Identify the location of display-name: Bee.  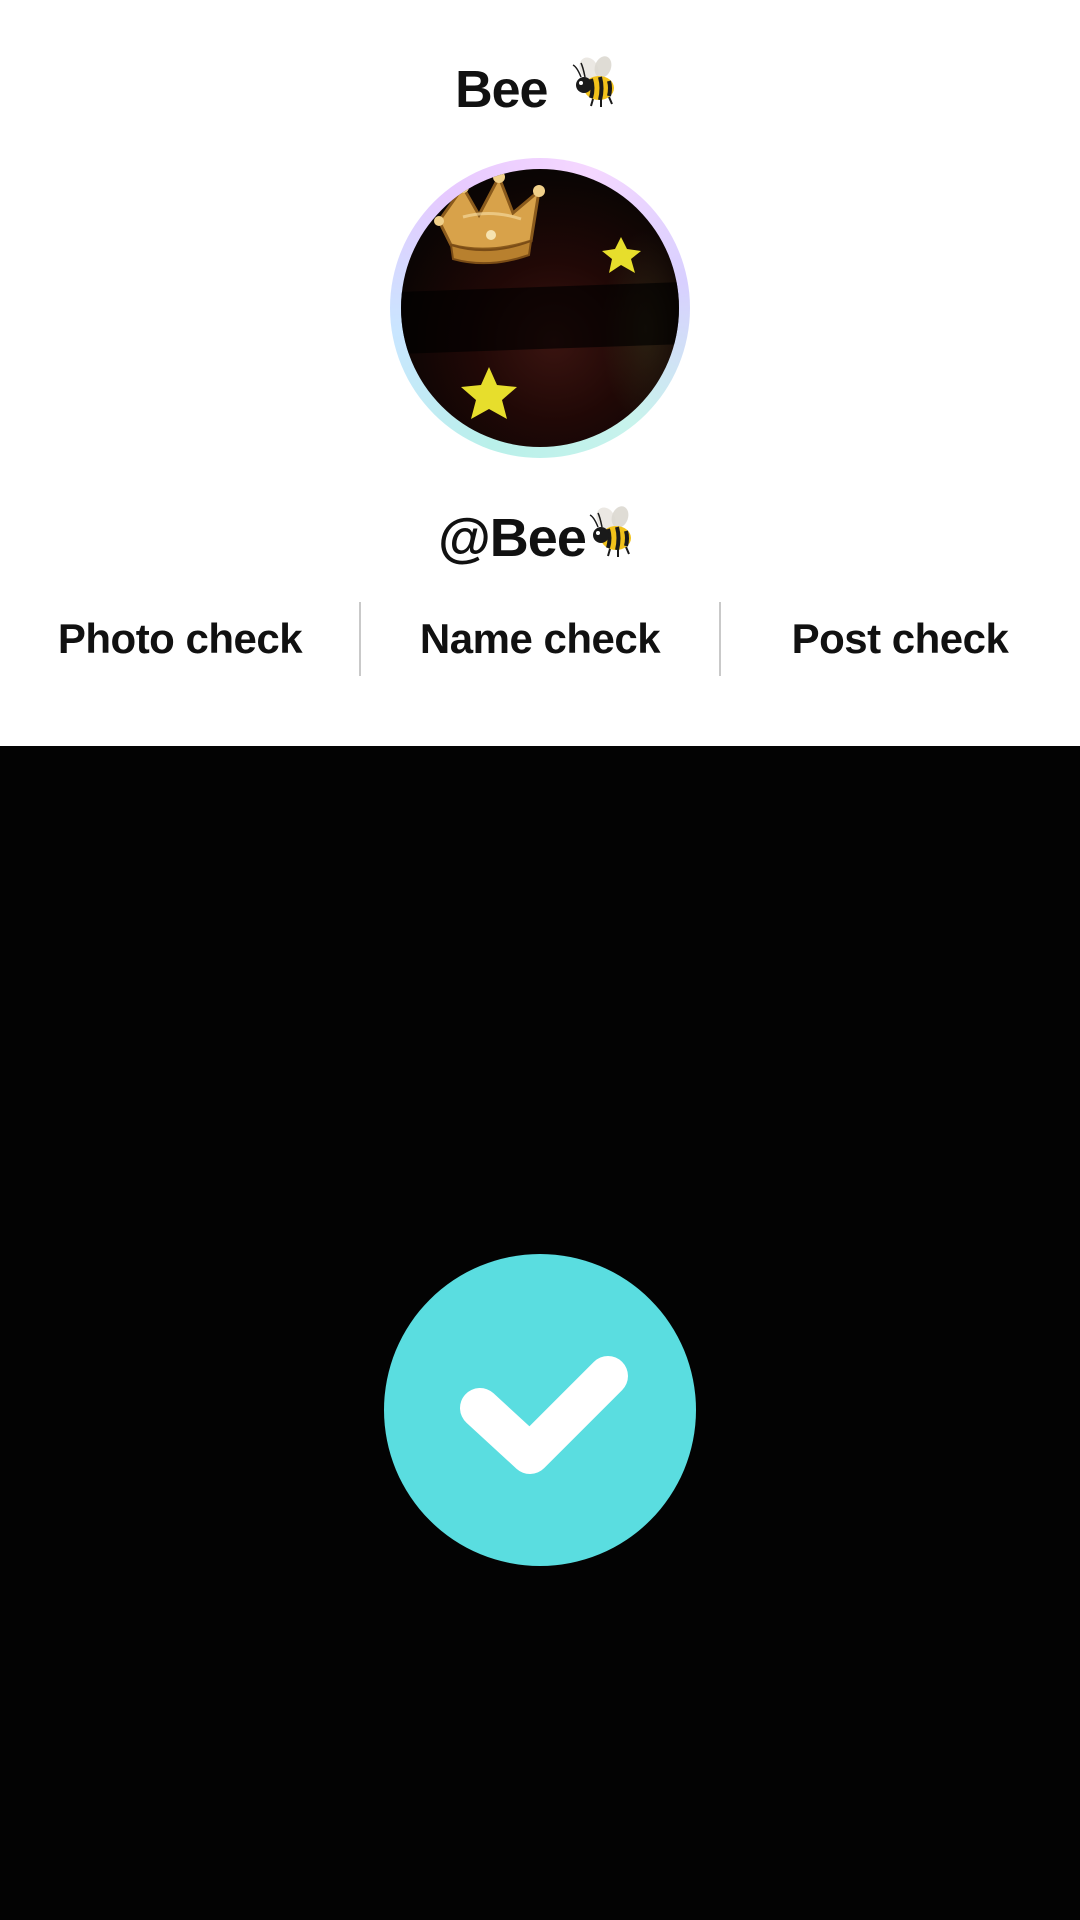
(540, 90).